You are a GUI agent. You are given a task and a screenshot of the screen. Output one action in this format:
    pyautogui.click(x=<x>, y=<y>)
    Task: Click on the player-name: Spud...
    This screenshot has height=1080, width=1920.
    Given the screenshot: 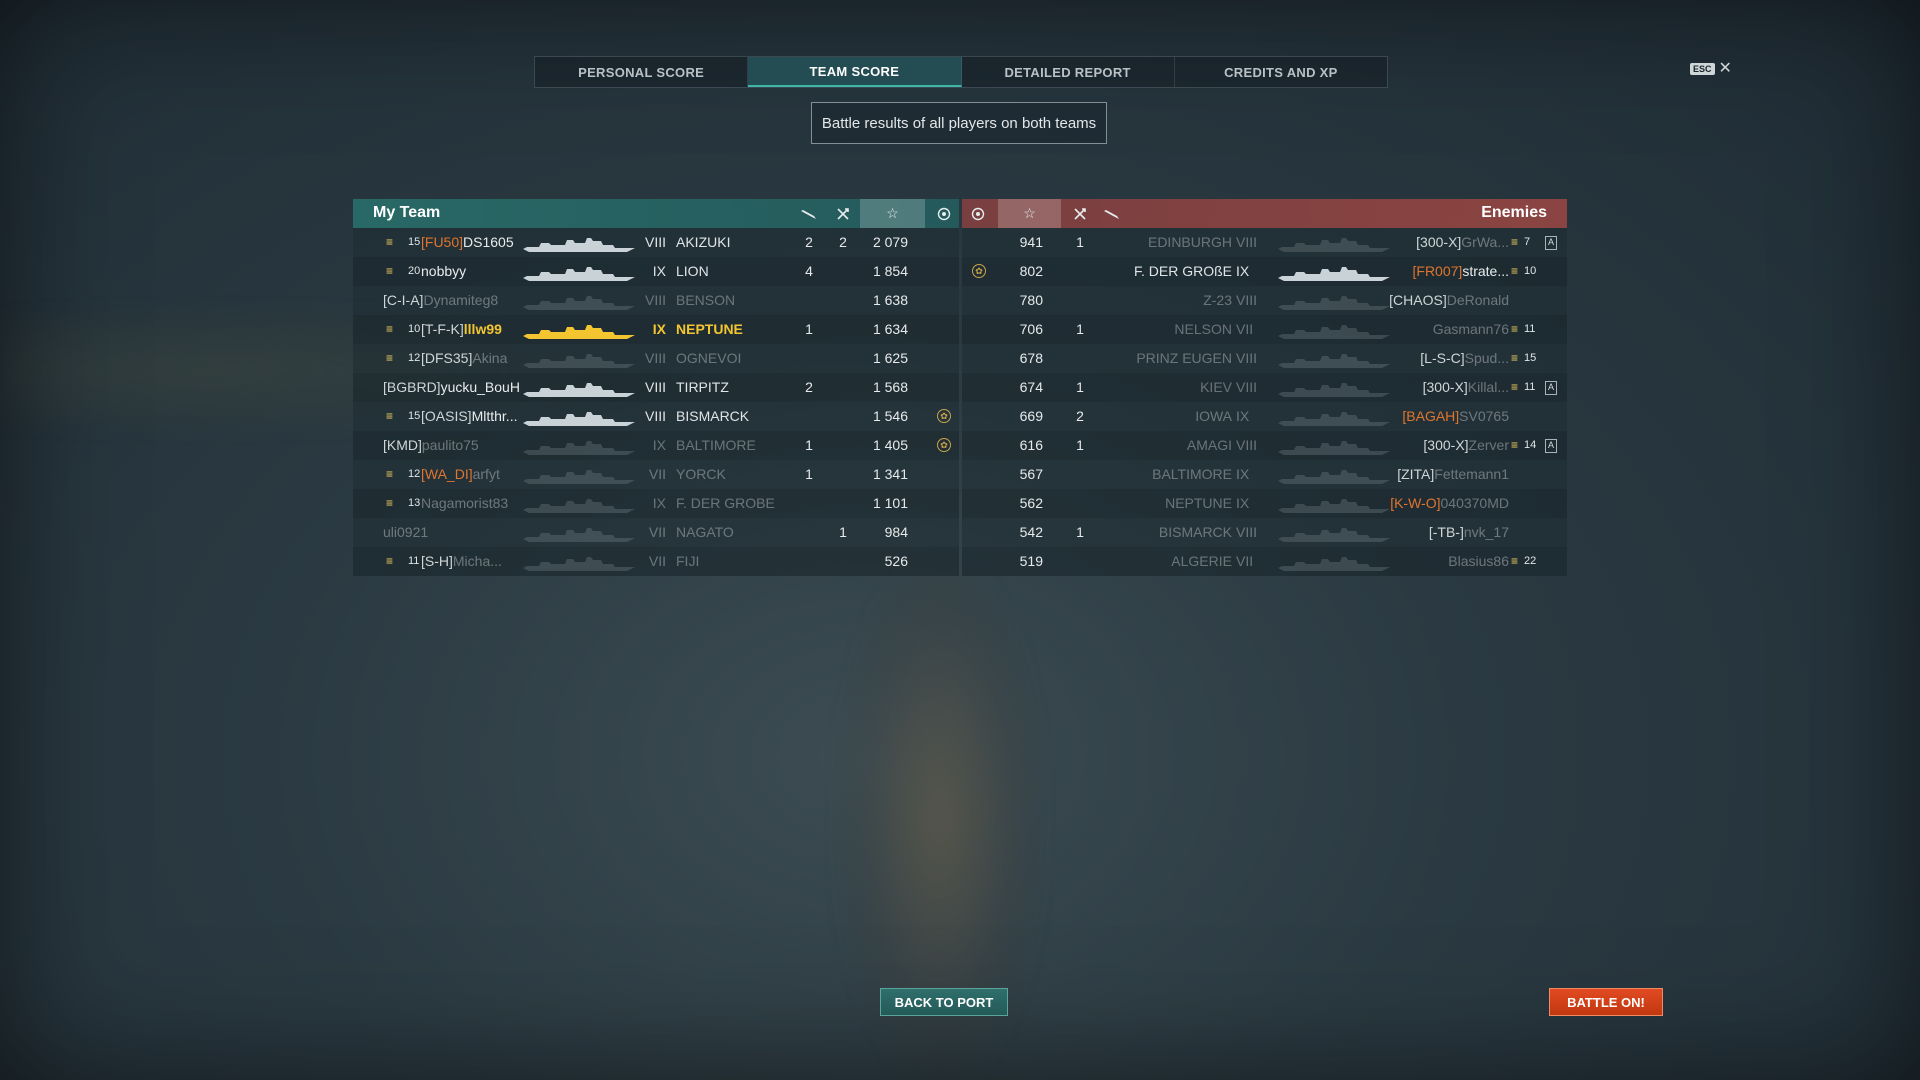 What is the action you would take?
    pyautogui.click(x=1486, y=358)
    